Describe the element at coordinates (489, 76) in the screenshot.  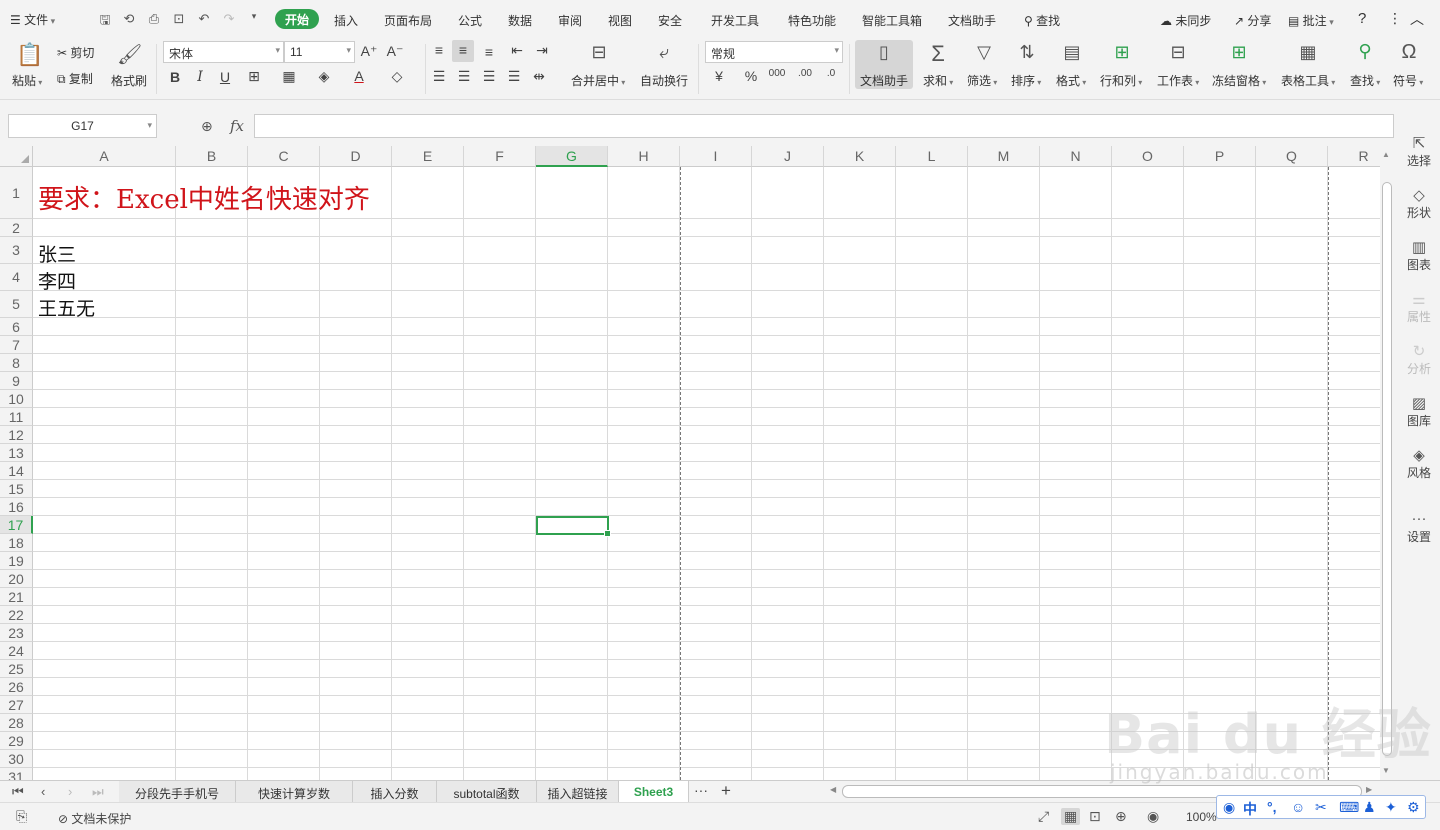
I see `align-right-icon: ☰` at that location.